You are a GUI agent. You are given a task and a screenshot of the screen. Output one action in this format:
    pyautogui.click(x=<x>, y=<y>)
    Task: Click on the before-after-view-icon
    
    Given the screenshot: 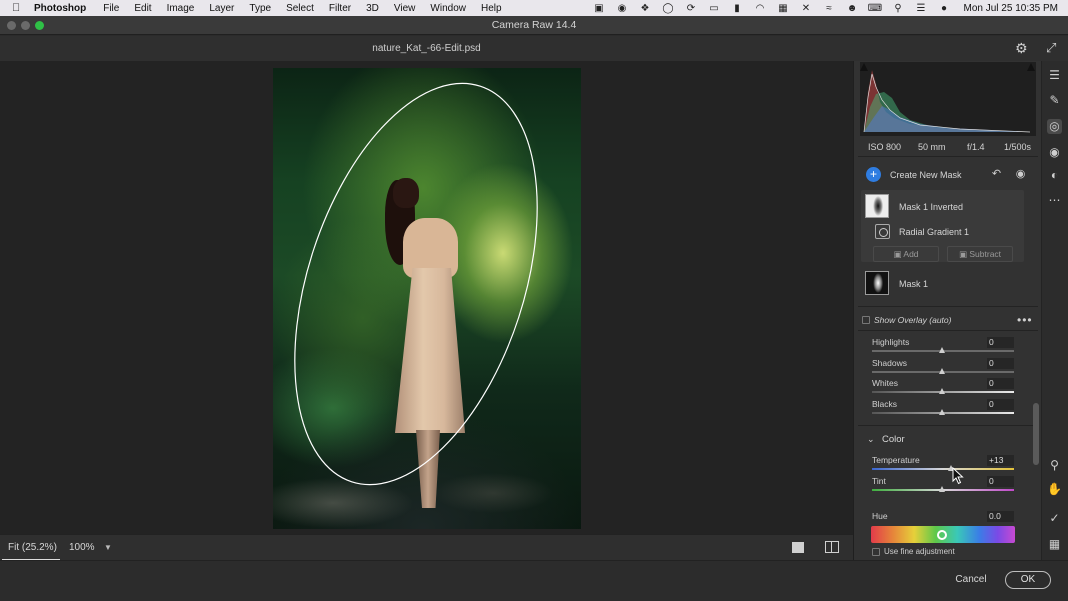 What is the action you would take?
    pyautogui.click(x=832, y=547)
    